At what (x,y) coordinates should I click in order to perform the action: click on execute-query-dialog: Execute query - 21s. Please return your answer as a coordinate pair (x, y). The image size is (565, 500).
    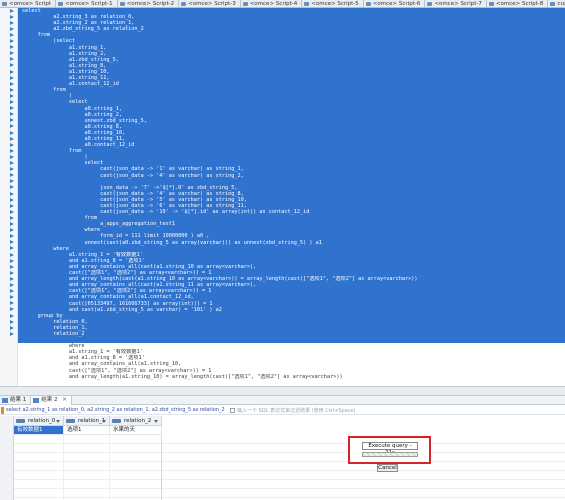
    Looking at the image, I should click on (389, 450).